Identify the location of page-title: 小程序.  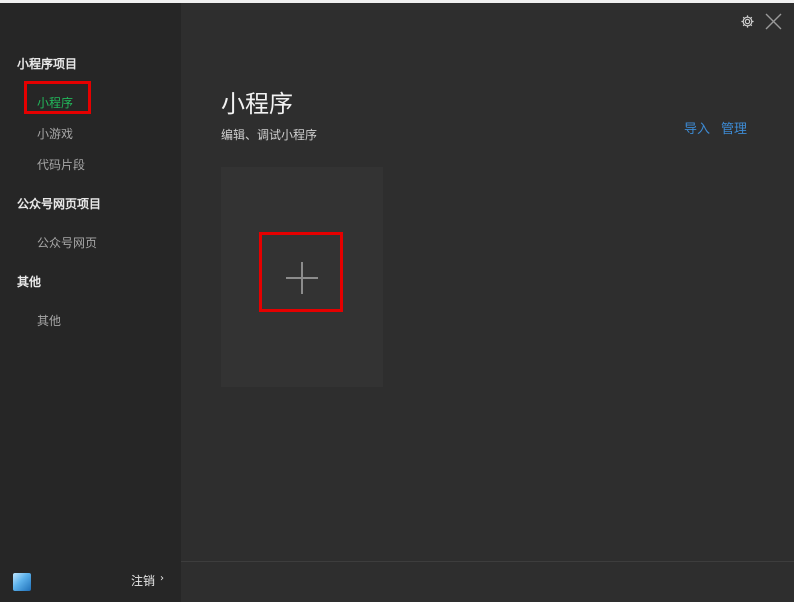
(257, 104).